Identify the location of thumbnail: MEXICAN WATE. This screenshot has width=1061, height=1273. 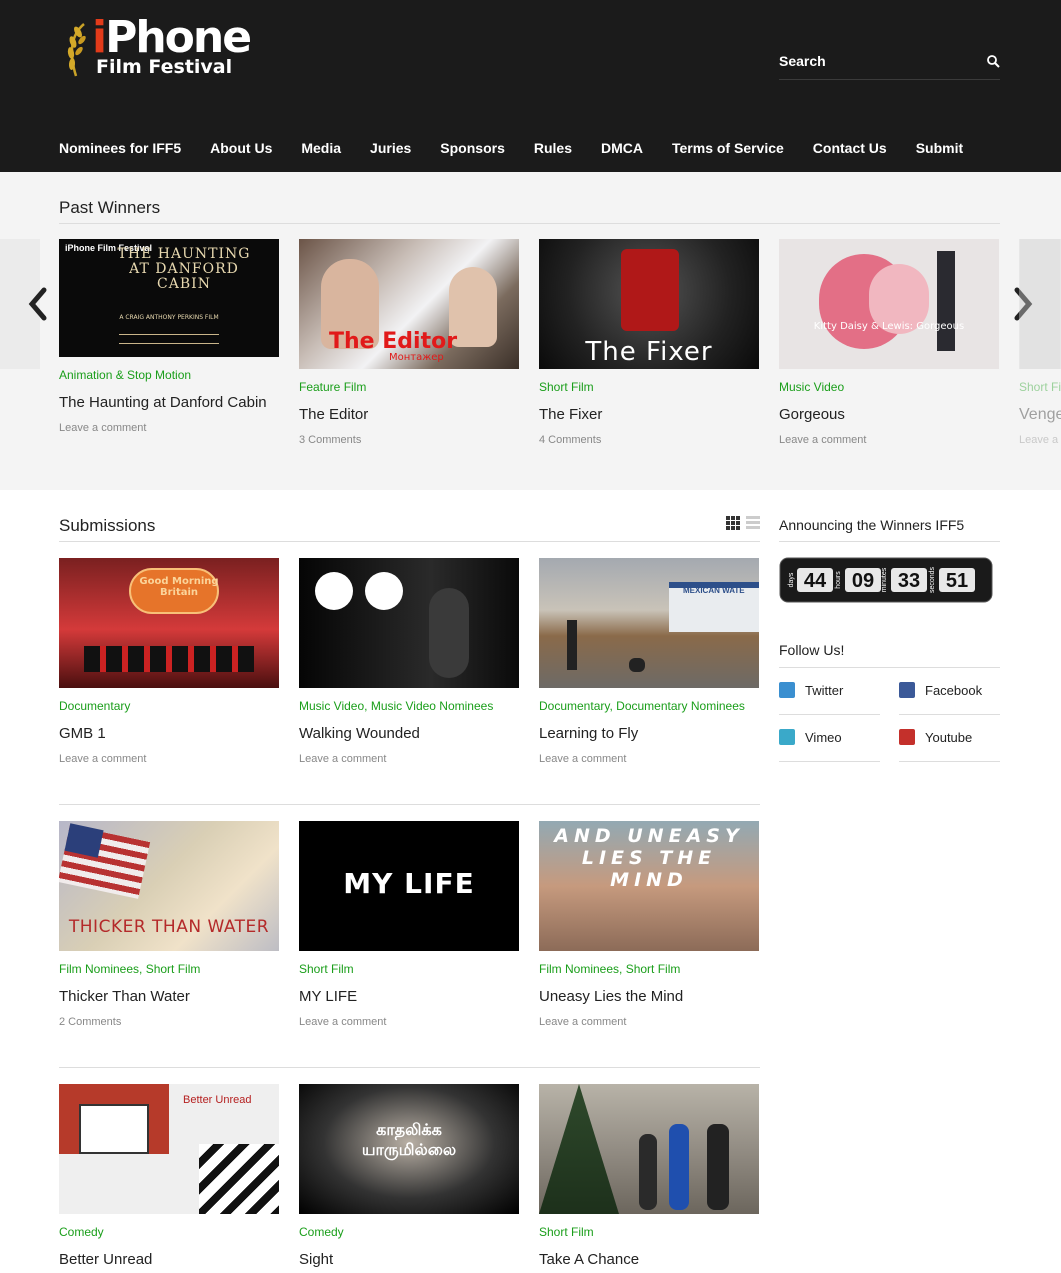
(649, 623).